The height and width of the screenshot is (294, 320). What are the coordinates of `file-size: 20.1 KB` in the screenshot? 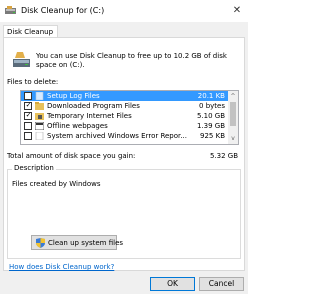 It's located at (211, 96).